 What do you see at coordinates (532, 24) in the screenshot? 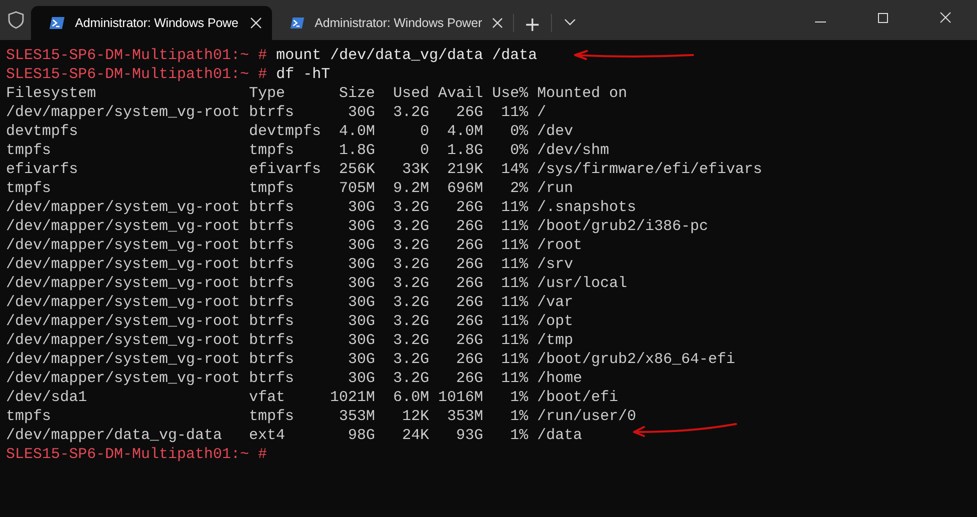
I see `new-tab-button: +` at bounding box center [532, 24].